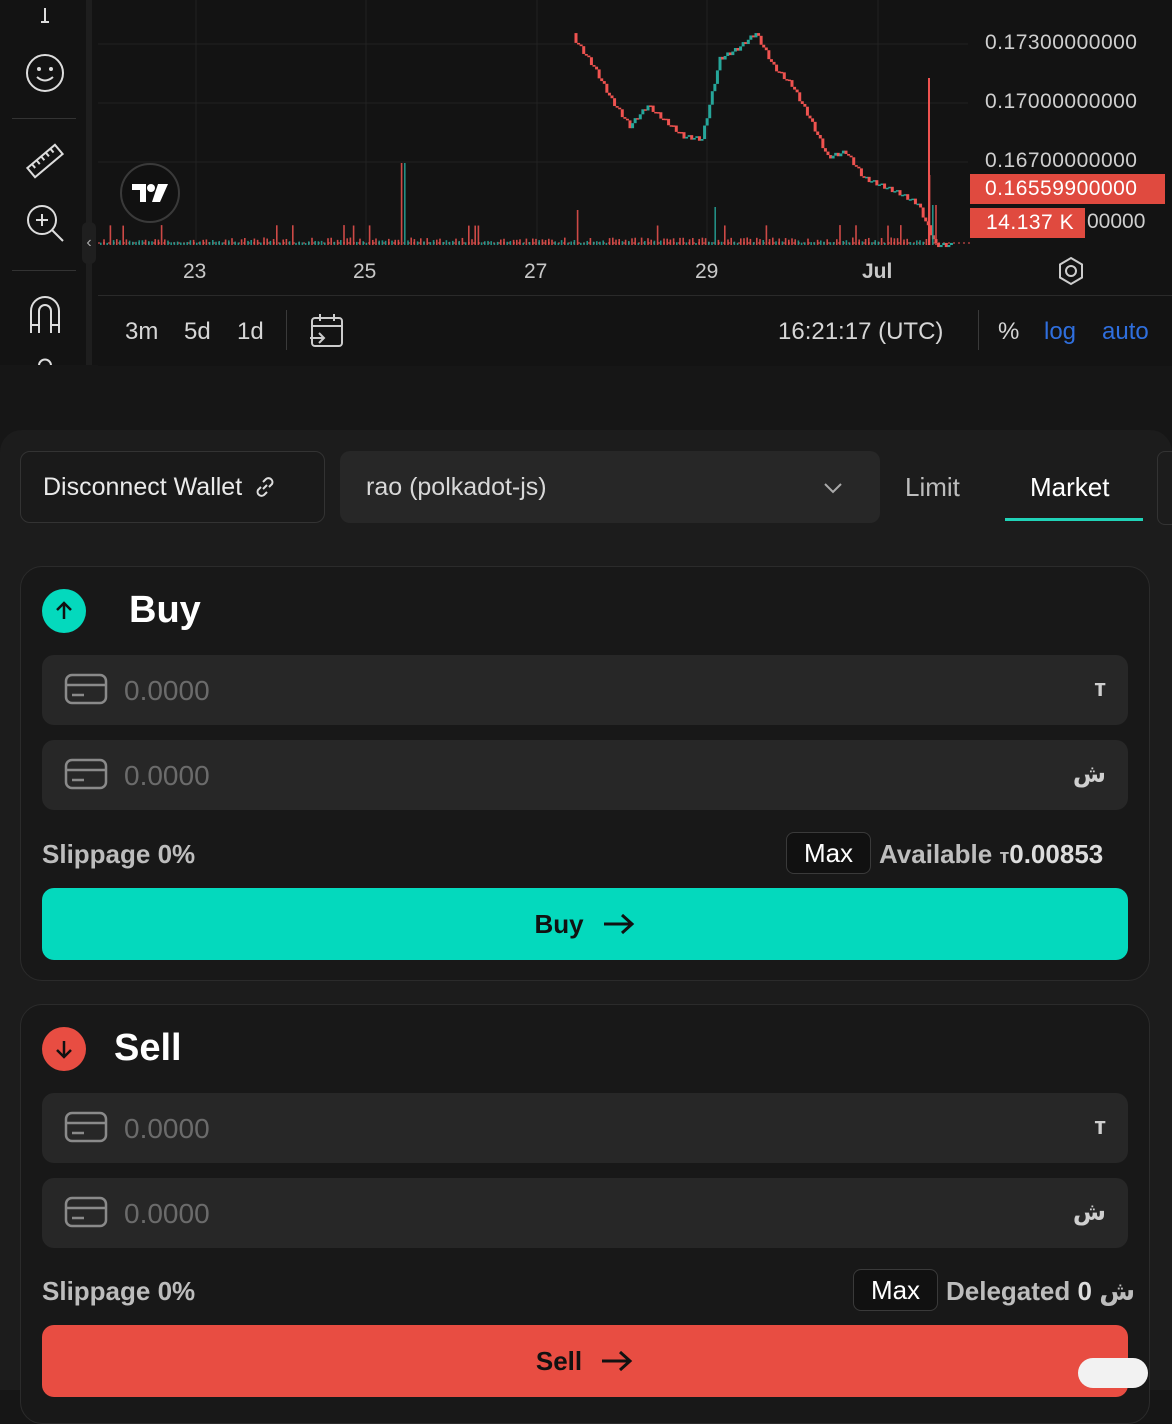 This screenshot has height=1424, width=1172. Describe the element at coordinates (1008, 332) in the screenshot. I see `percent-scale-button: %` at that location.